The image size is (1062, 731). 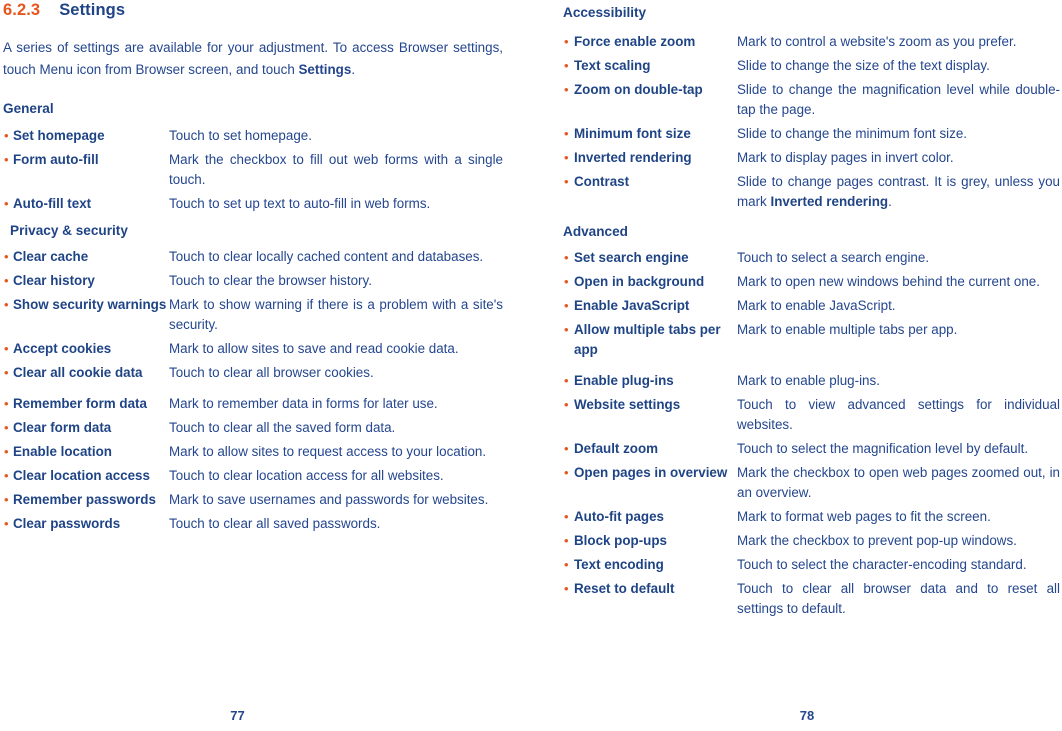 What do you see at coordinates (22, 10) in the screenshot?
I see `section-number: 6.2.3` at bounding box center [22, 10].